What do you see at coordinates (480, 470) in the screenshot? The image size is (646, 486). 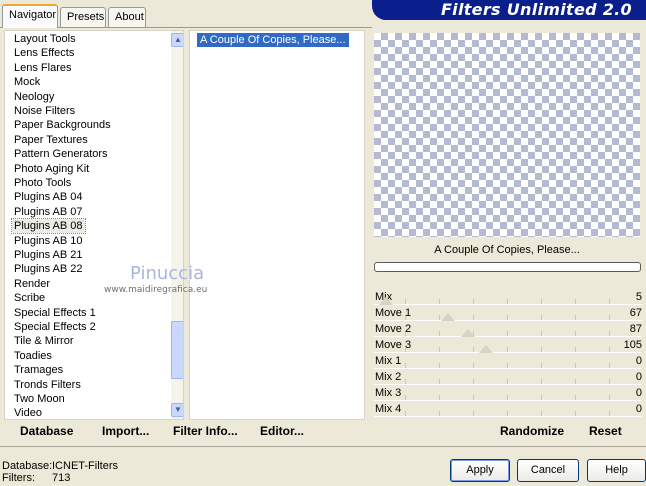 I see `apply-button: Apply` at bounding box center [480, 470].